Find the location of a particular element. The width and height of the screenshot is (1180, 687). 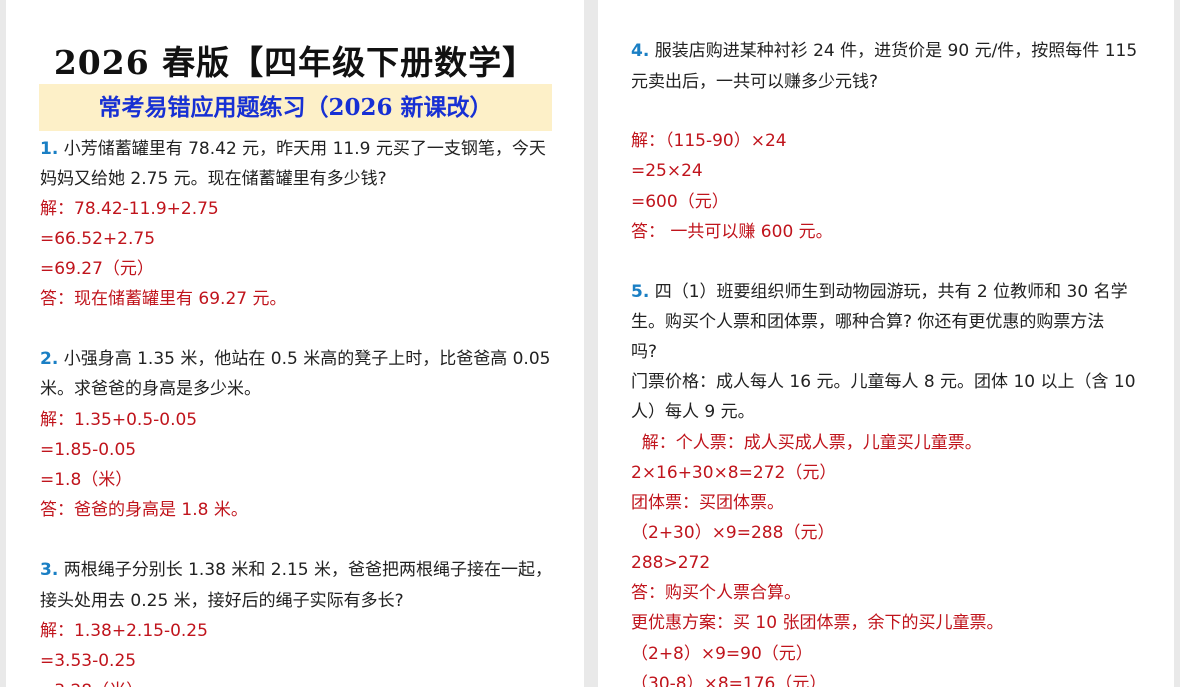

question-4-solution-2: =25×24 is located at coordinates (667, 171).